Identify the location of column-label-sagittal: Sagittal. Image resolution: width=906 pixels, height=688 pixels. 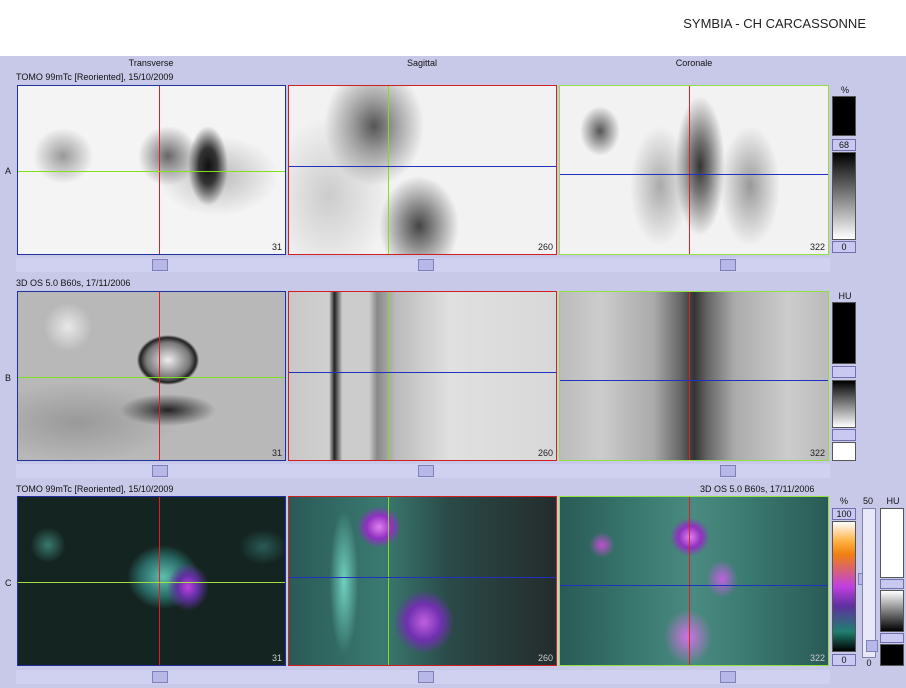
(422, 63).